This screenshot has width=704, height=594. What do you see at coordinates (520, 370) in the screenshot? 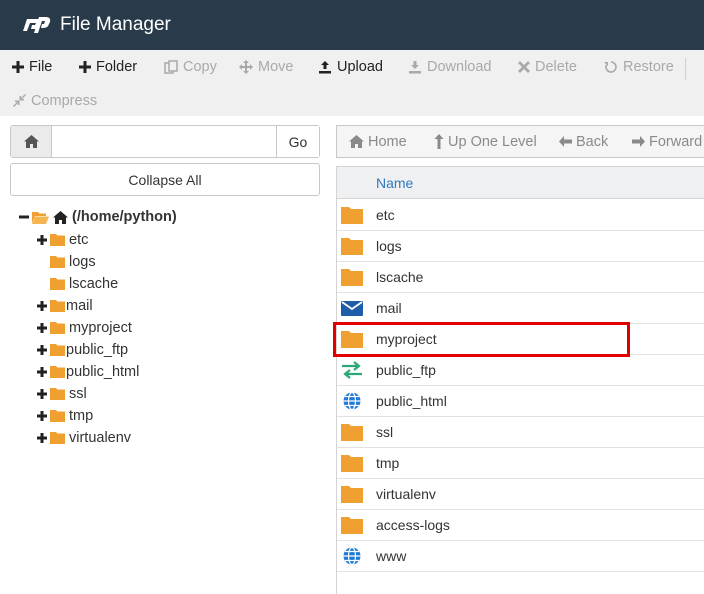
I see `file-row-public-ftp: public_ftp` at bounding box center [520, 370].